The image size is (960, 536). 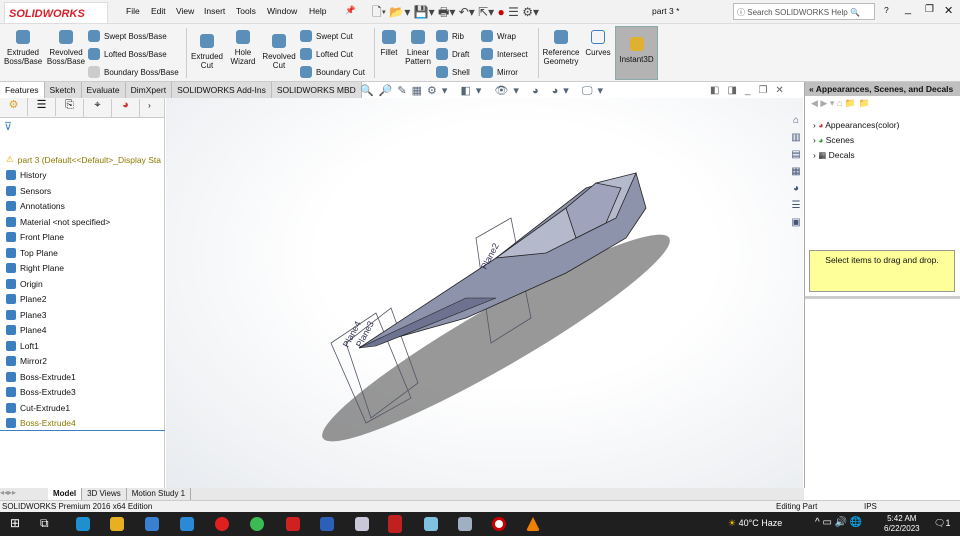 I want to click on menu-edit: Edit, so click(x=158, y=11).